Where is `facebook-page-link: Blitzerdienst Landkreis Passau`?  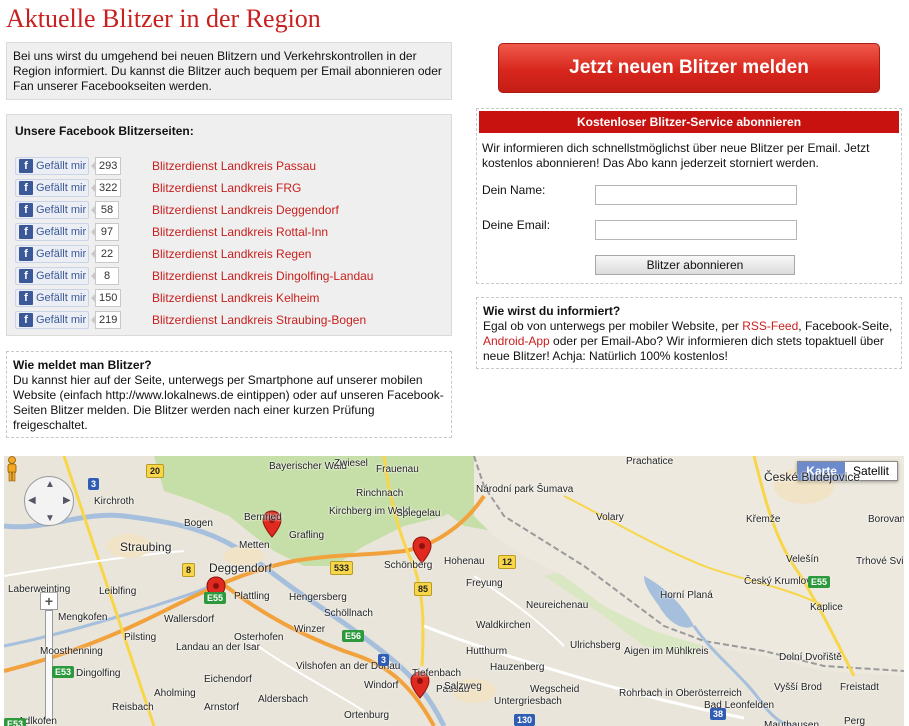
facebook-page-link: Blitzerdienst Landkreis Passau is located at coordinates (234, 166).